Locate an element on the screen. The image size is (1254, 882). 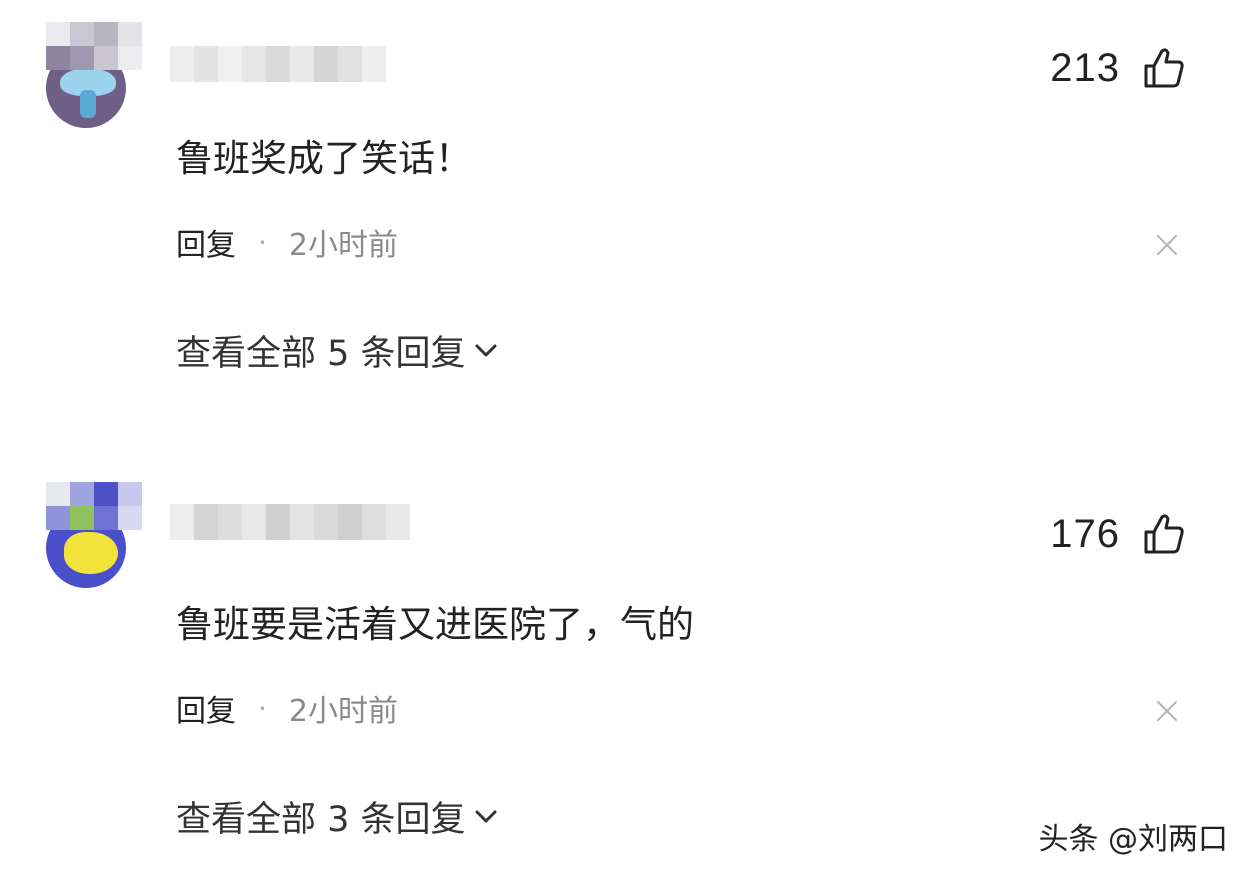
comment-text: 鲁班要是活着又进医院了，气的 is located at coordinates (435, 624).